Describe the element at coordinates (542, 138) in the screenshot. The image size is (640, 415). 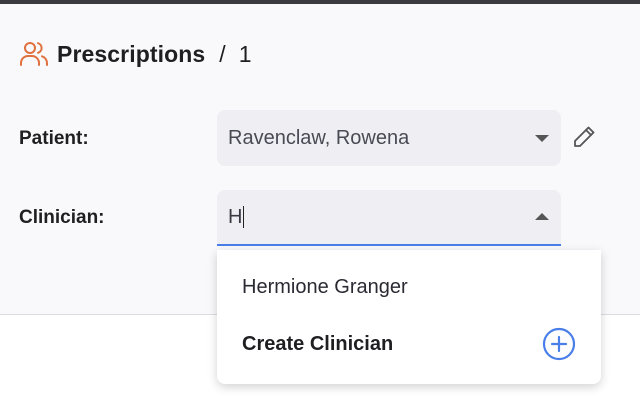
I see `chevron-down-icon` at that location.